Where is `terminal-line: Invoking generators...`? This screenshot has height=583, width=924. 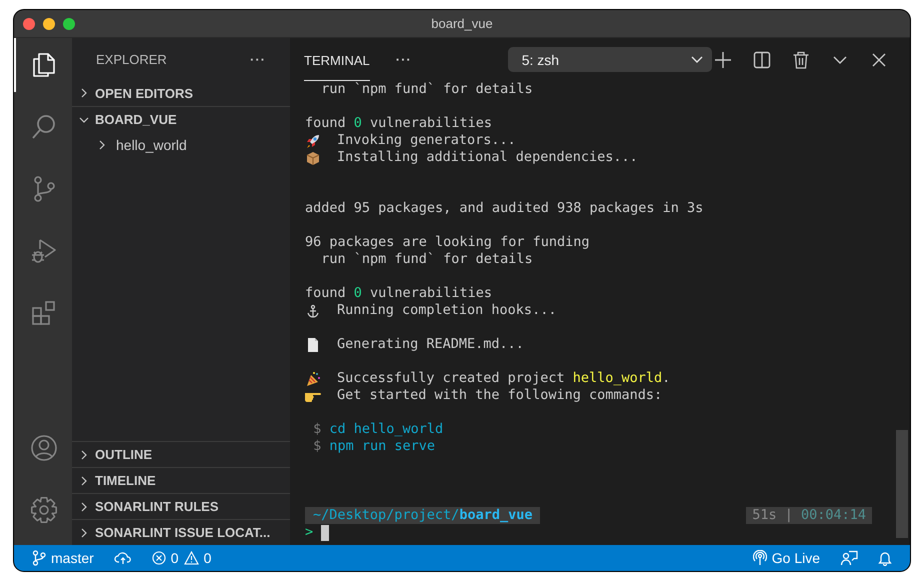 terminal-line: Invoking generators... is located at coordinates (426, 140).